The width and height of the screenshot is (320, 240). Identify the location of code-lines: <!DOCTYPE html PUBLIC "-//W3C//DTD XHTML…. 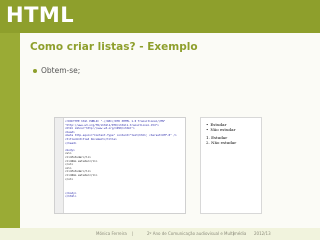
(124, 159).